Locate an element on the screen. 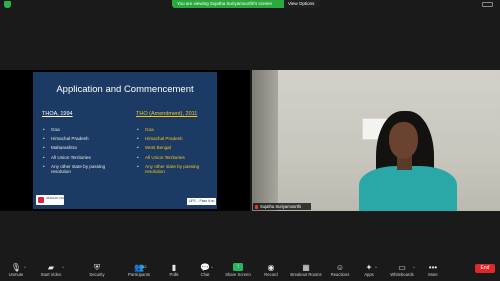  reactions-button: ☺ Reactions is located at coordinates (340, 270).